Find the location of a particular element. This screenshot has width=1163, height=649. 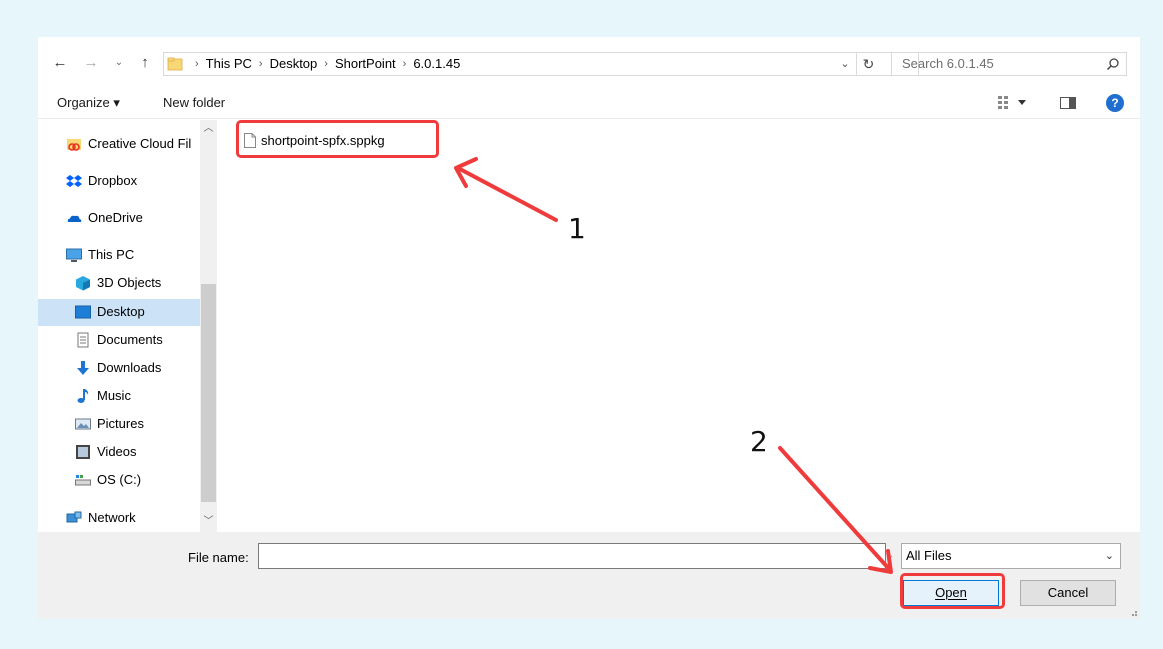

file-icon is located at coordinates (250, 140).